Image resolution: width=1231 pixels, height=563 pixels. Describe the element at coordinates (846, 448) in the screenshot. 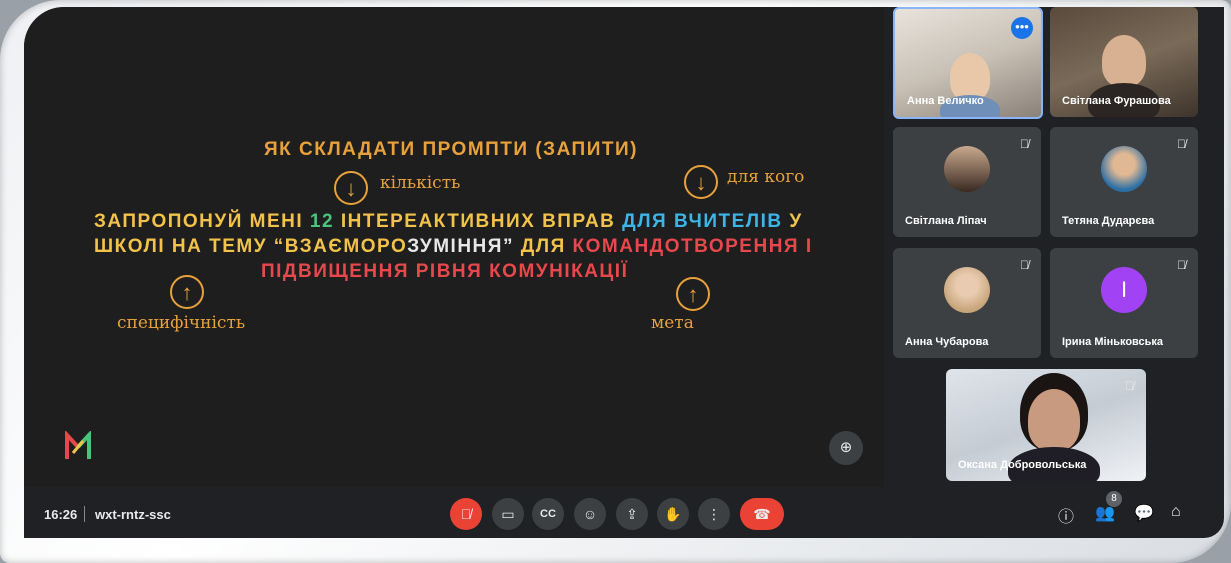

I see `zoom-in-button: ⊕` at that location.